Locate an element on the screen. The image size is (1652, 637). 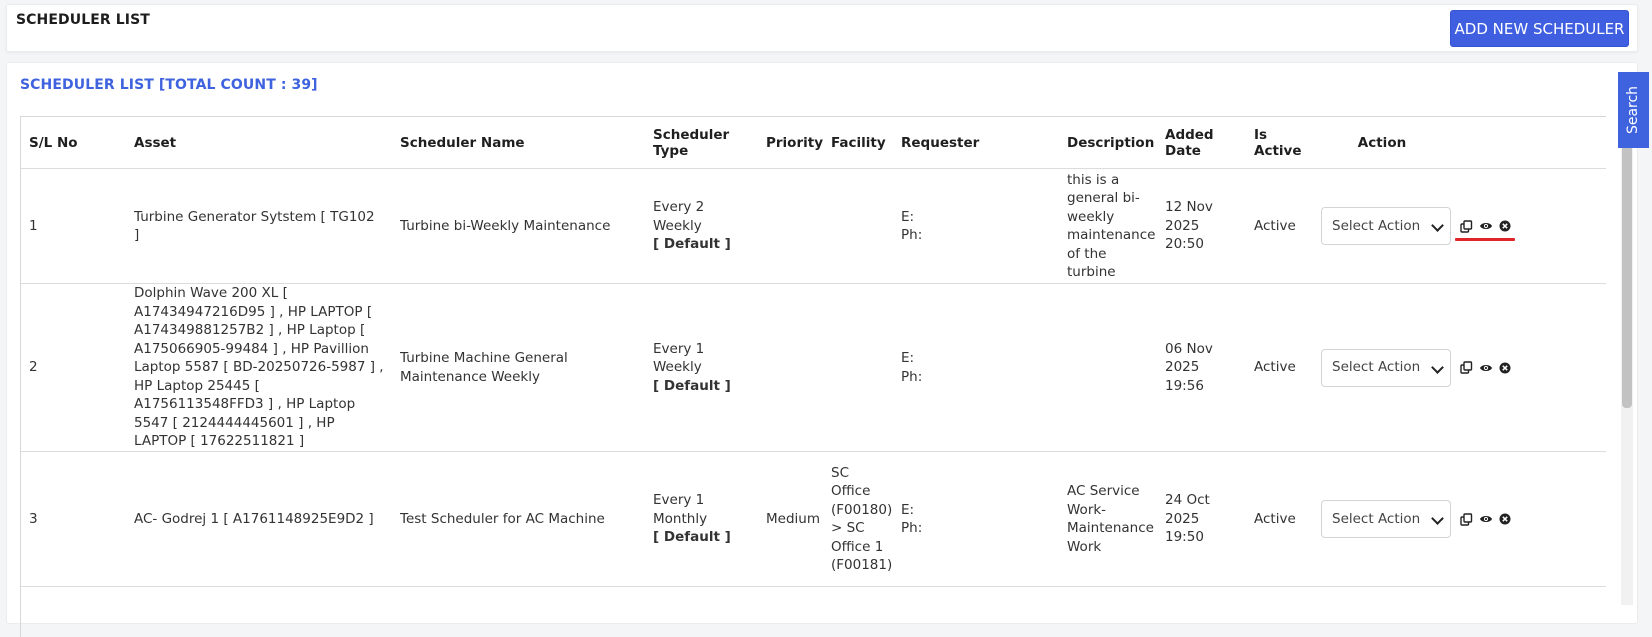
cell-description is located at coordinates (1108, 367).